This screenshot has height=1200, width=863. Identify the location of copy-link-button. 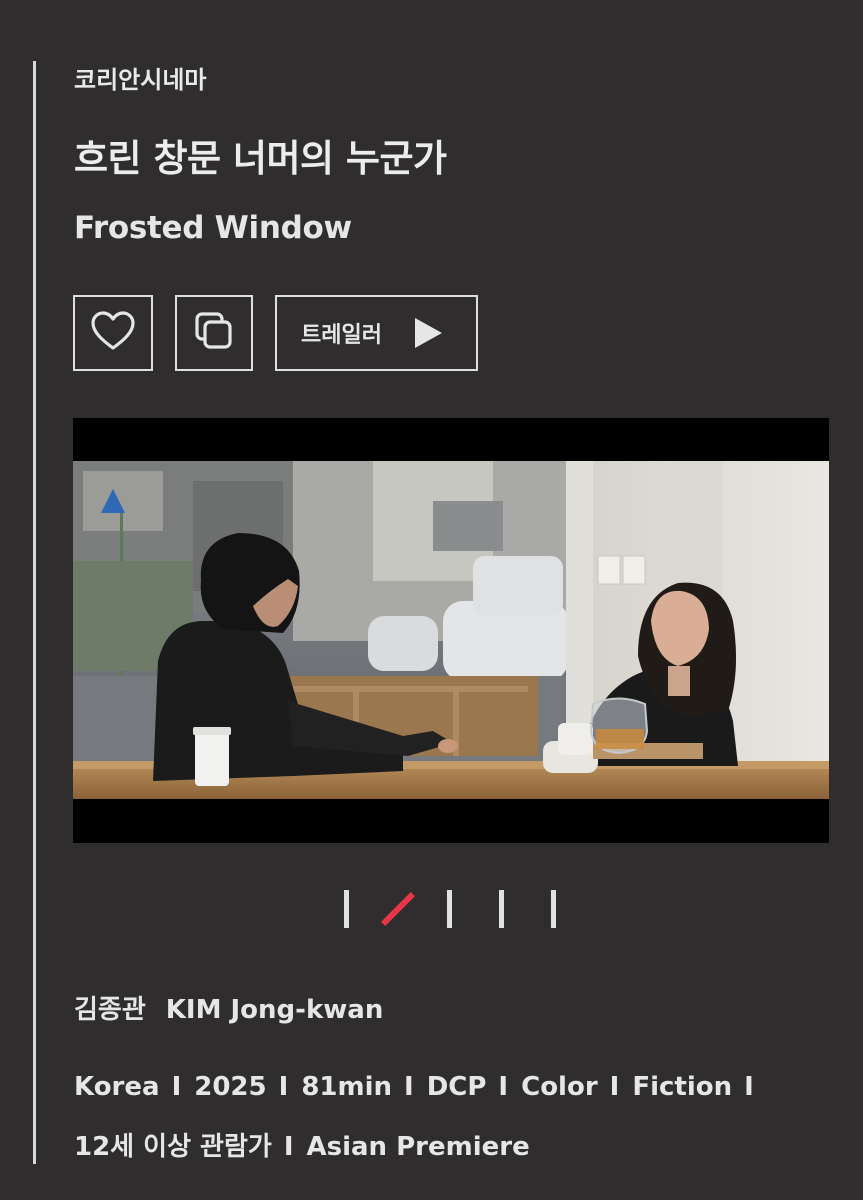
(214, 333).